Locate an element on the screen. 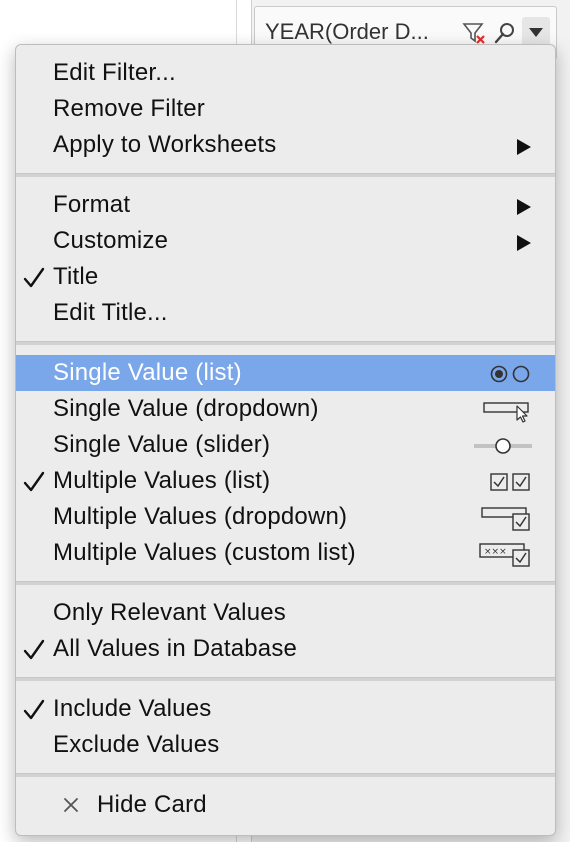 The height and width of the screenshot is (842, 570). menu-item-include-values: Include Values is located at coordinates (285, 709).